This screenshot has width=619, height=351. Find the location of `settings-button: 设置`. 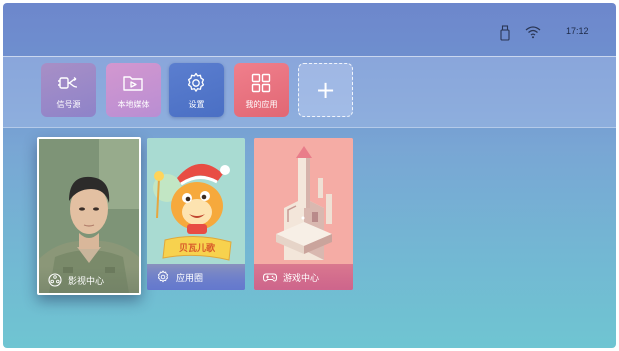

settings-button: 设置 is located at coordinates (196, 90).